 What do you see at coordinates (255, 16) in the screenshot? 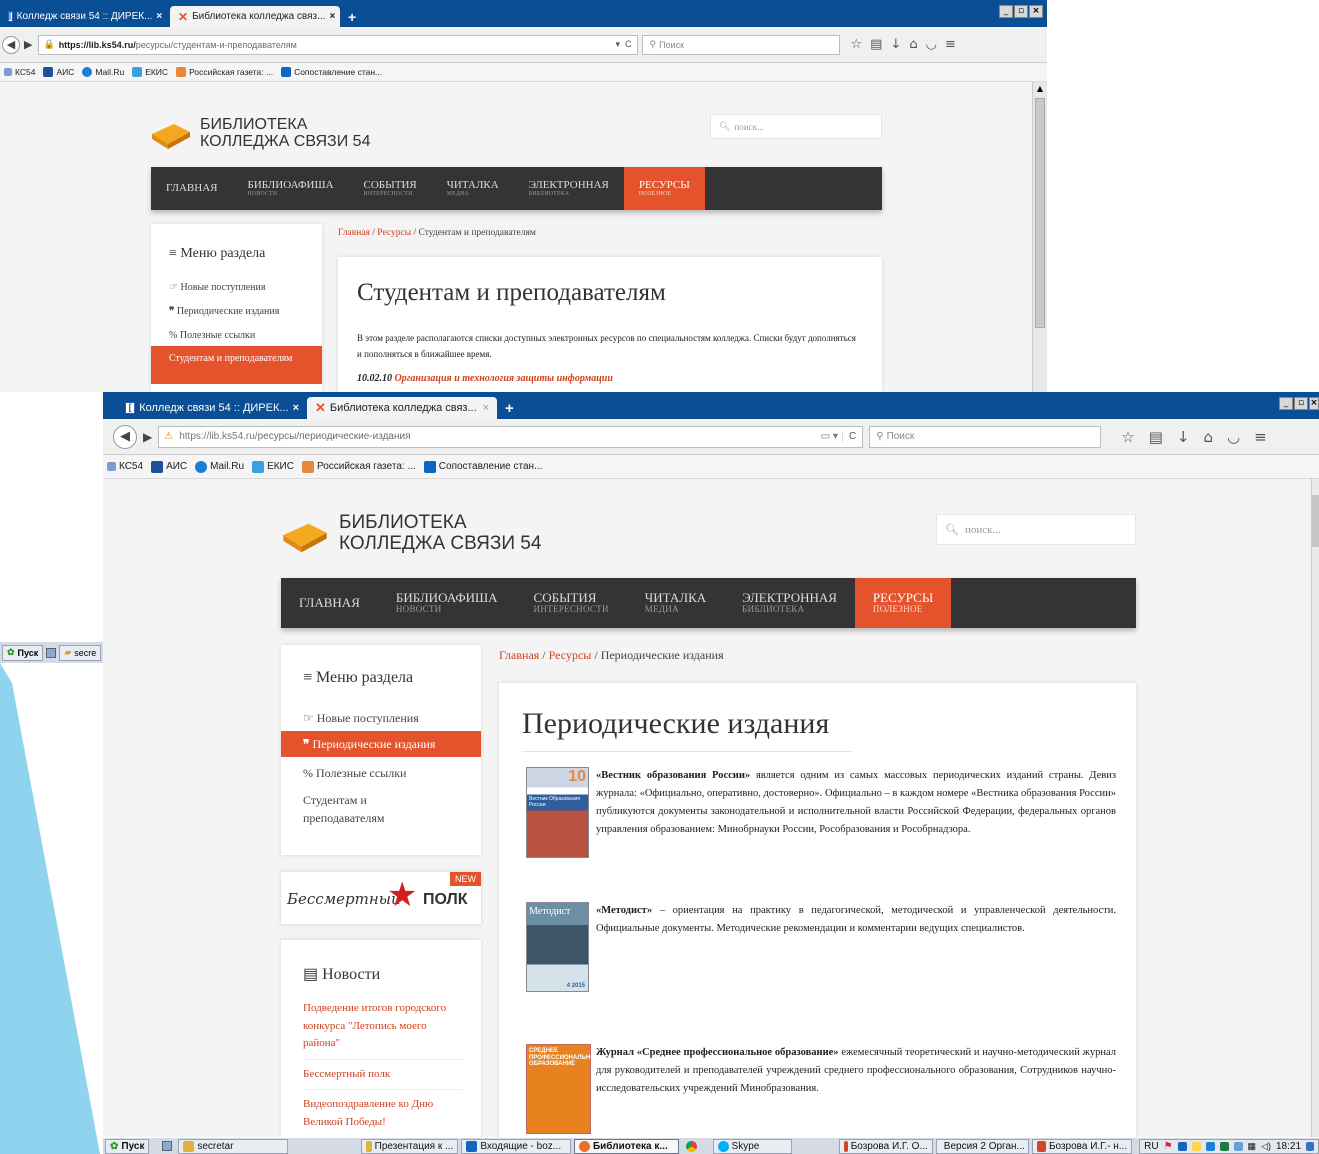
I see `back-tab-library: ✕ Библиотека колледжа связ... ×` at bounding box center [255, 16].